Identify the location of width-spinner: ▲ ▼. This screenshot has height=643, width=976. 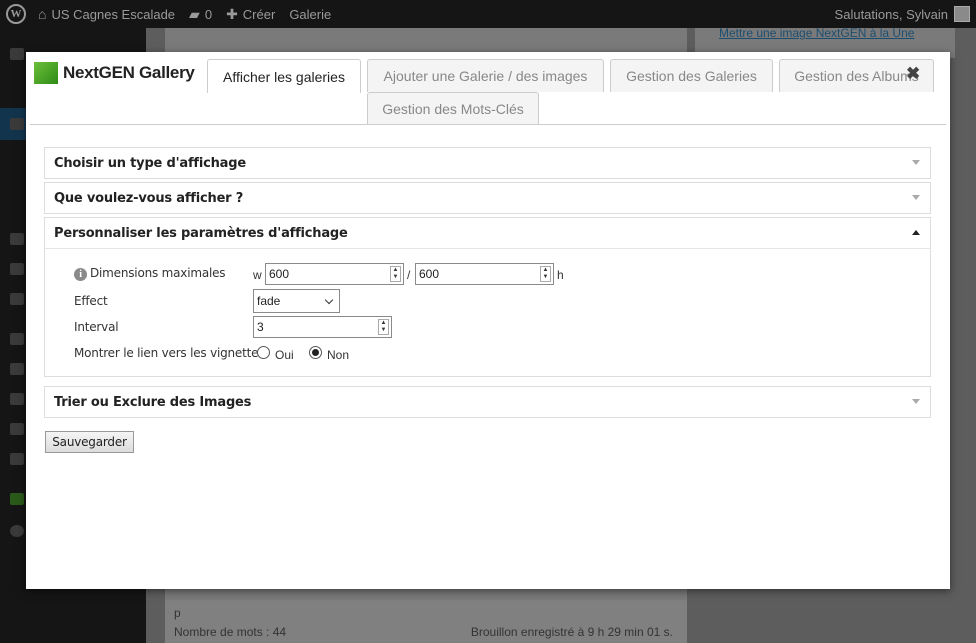
(395, 274).